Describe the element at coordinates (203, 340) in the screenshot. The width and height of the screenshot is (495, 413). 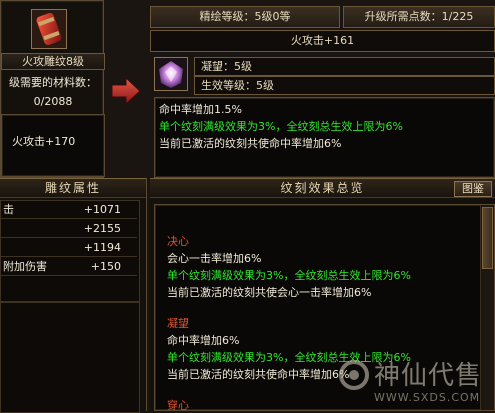
I see `section-line-1: 命中率增加6%` at that location.